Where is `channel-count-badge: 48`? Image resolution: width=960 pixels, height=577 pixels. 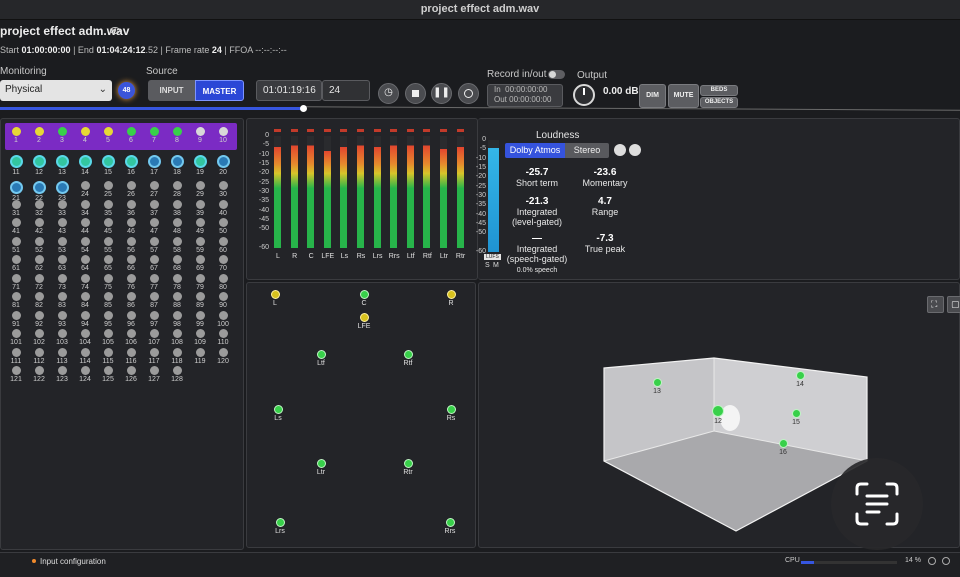
channel-count-badge: 48 is located at coordinates (126, 90).